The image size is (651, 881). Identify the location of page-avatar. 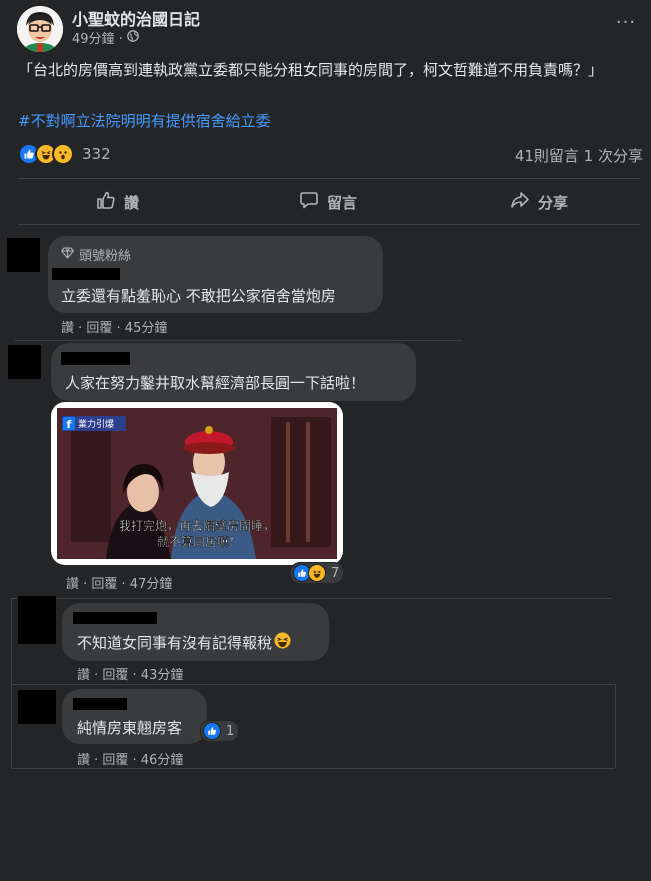
(40, 29).